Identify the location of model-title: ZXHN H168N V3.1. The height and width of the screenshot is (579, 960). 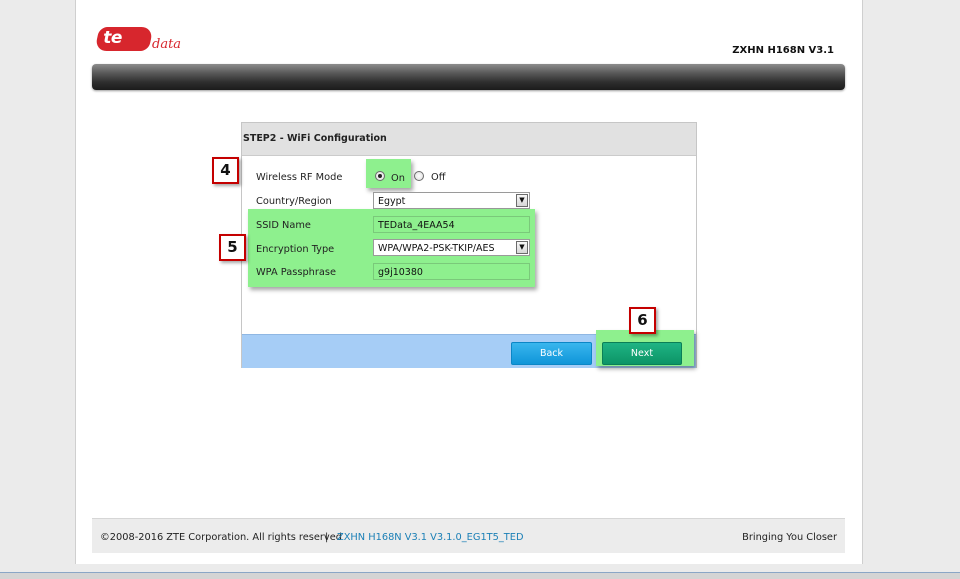
(783, 50).